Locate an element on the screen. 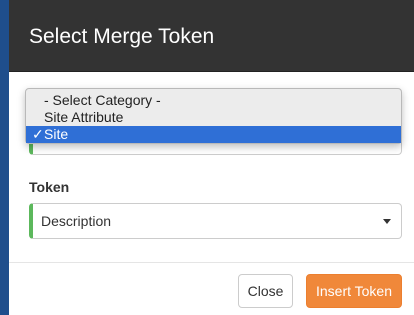 The height and width of the screenshot is (315, 414). modal-title: Select Merge Token is located at coordinates (122, 36).